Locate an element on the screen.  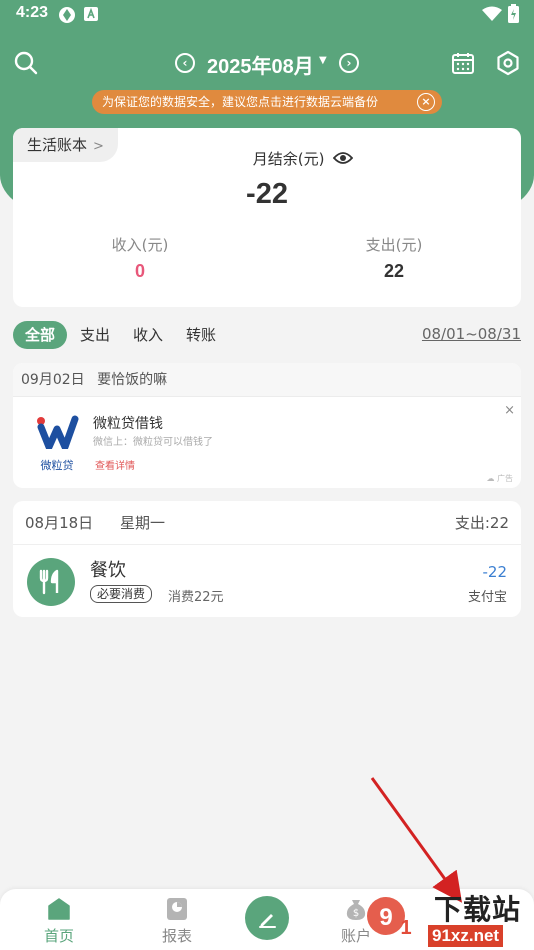
backup-banner-text: 为保证您的数据安全，建议您点击进行数据云端备份 is located at coordinates (240, 102).